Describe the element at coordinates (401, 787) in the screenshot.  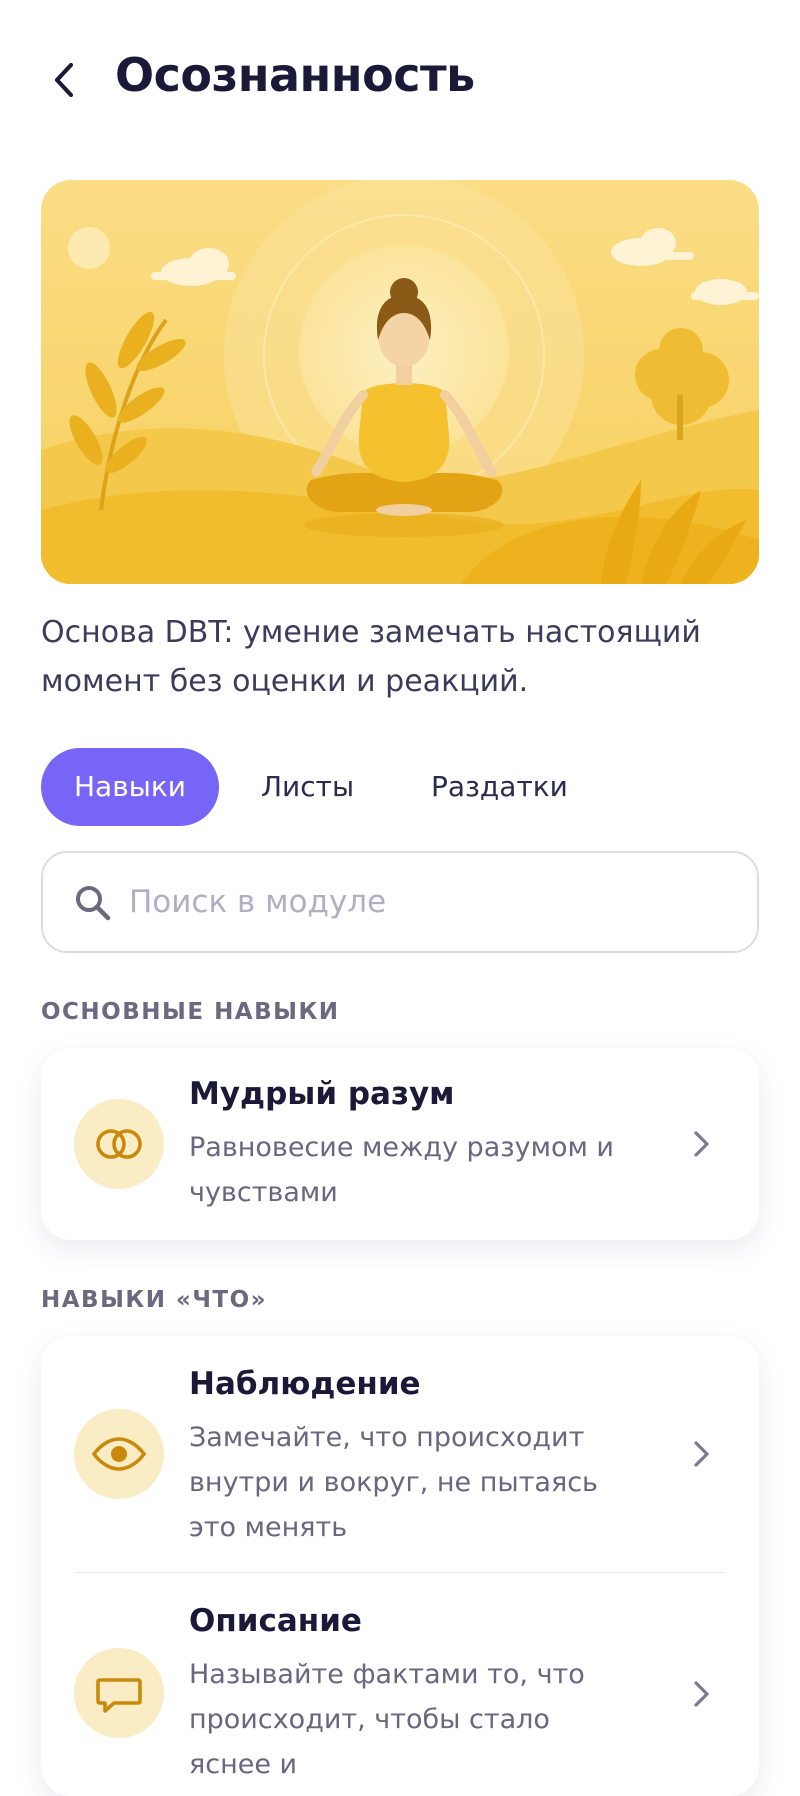
I see `tab-bar: Навыки Листы Раздатки` at that location.